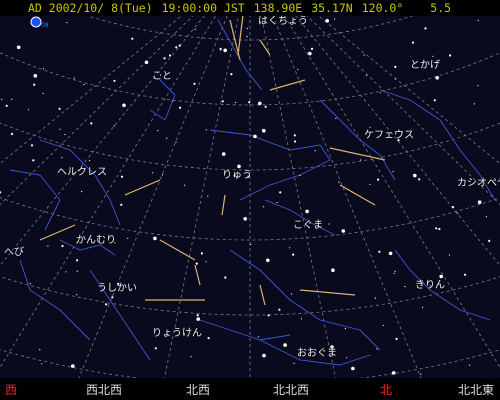 Image resolution: width=500 pixels, height=400 pixels. I want to click on limiting-magnitude-display: 5.5, so click(440, 8).